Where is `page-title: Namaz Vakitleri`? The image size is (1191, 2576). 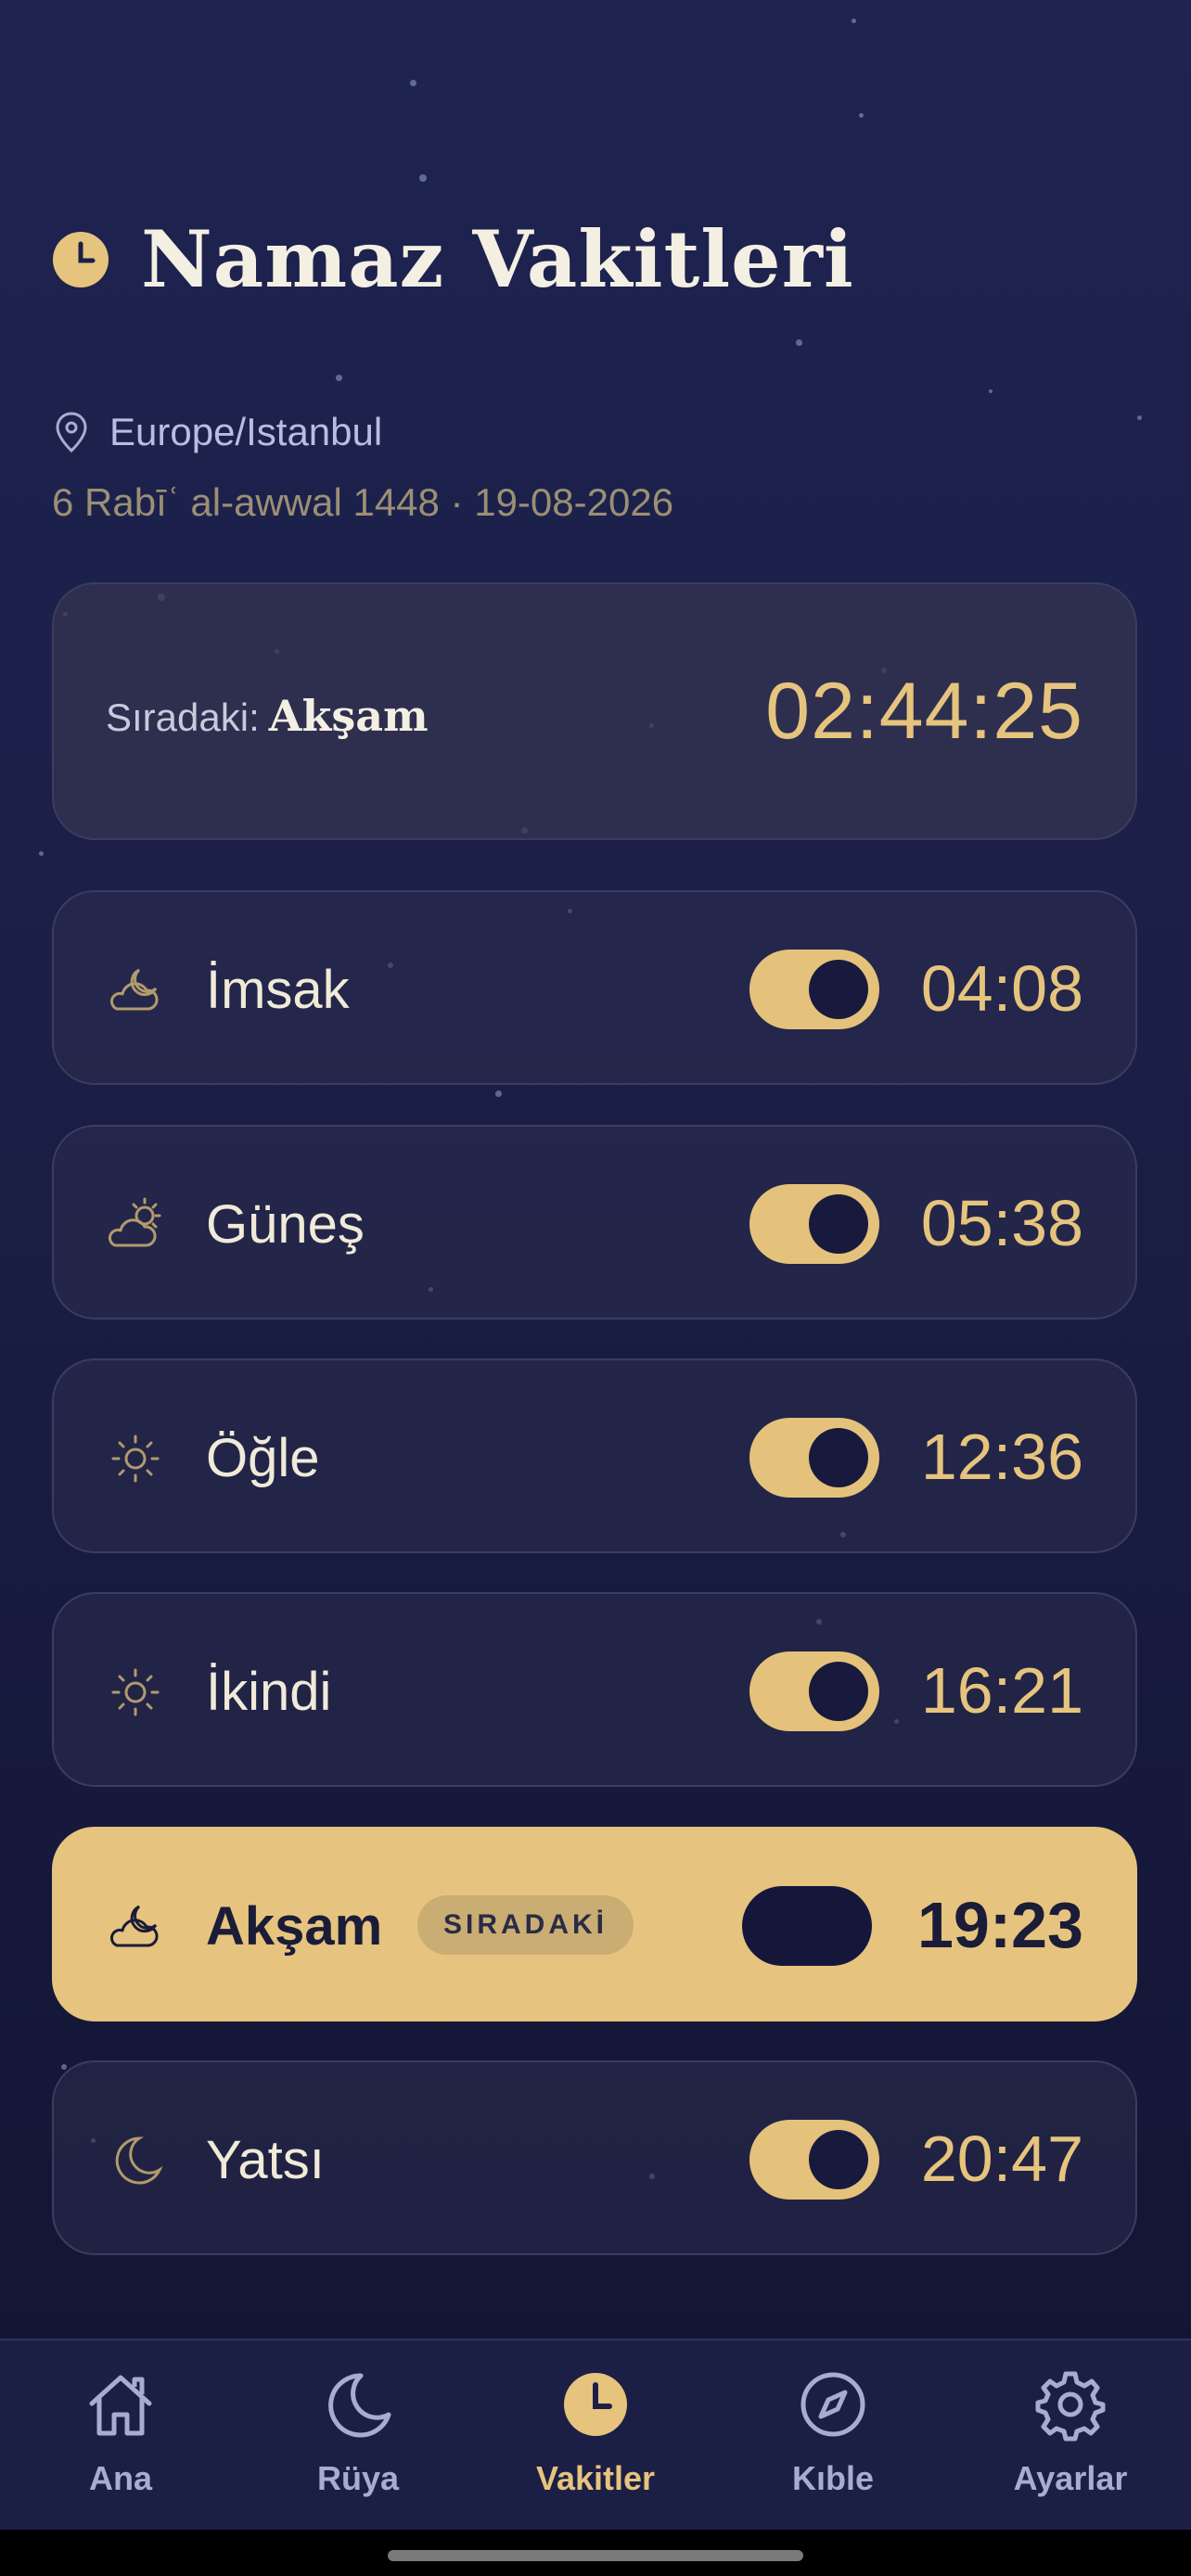 page-title: Namaz Vakitleri is located at coordinates (497, 259).